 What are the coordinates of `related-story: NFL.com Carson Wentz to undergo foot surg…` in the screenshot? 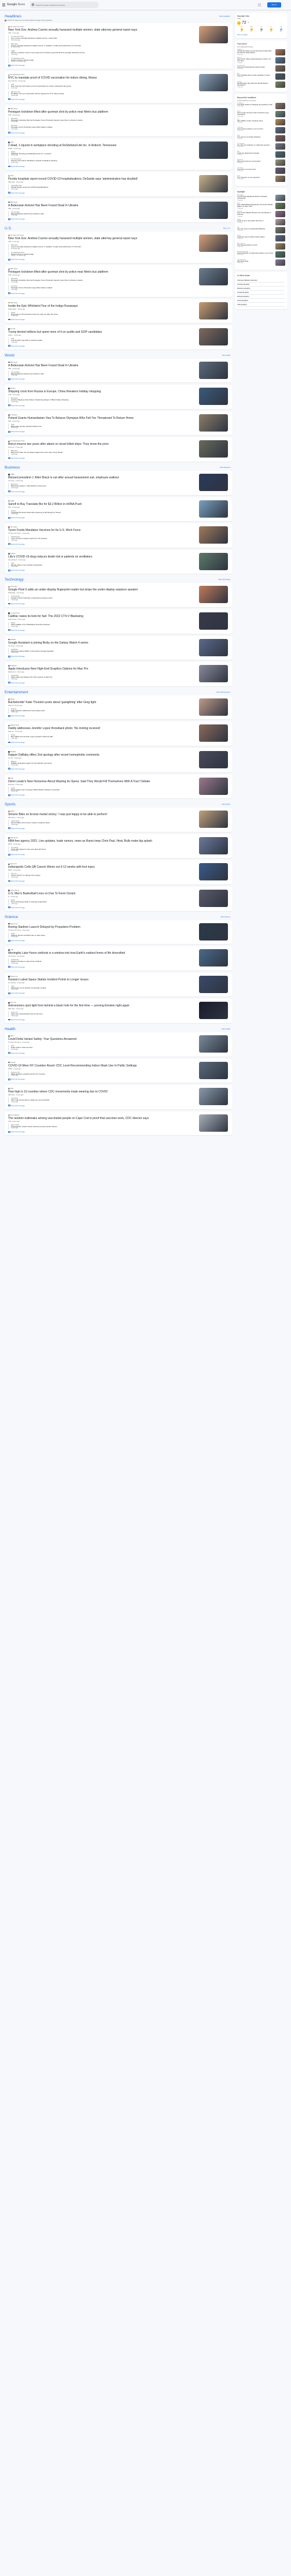 It's located at (102, 875).